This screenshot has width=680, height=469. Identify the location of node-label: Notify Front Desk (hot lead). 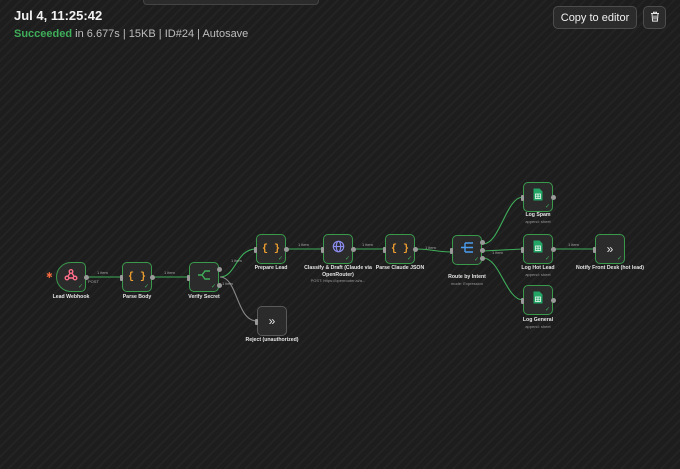
(609, 268).